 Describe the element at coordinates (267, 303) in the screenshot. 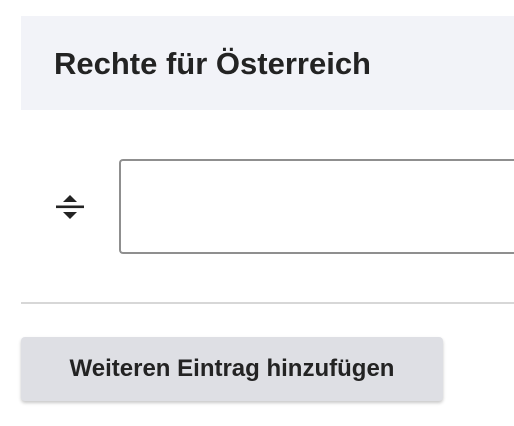

I see `divider` at that location.